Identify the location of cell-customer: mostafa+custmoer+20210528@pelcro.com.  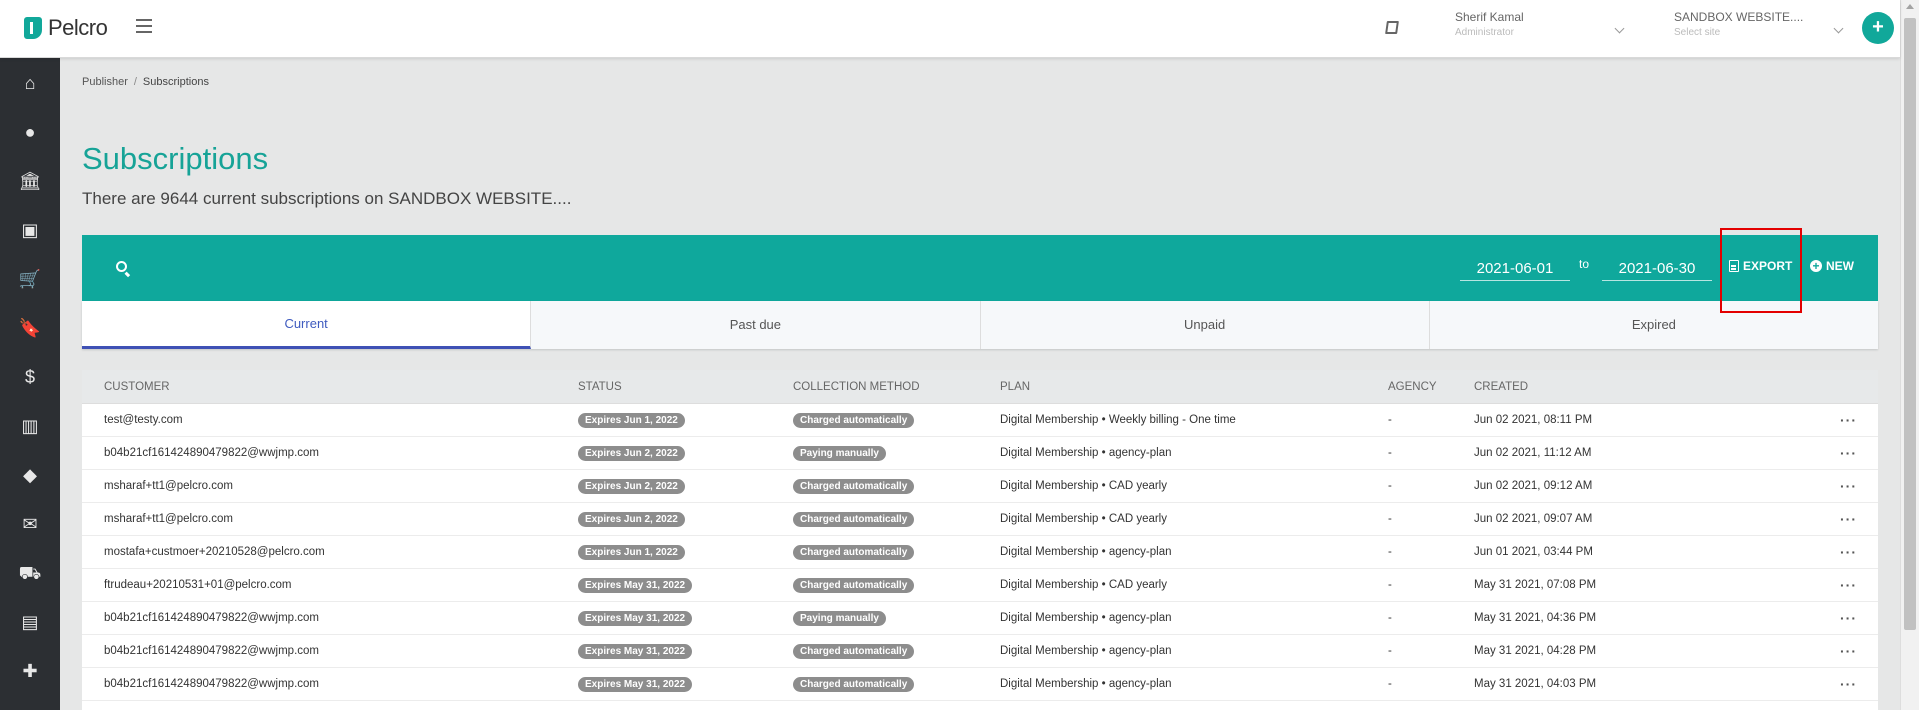
(214, 552).